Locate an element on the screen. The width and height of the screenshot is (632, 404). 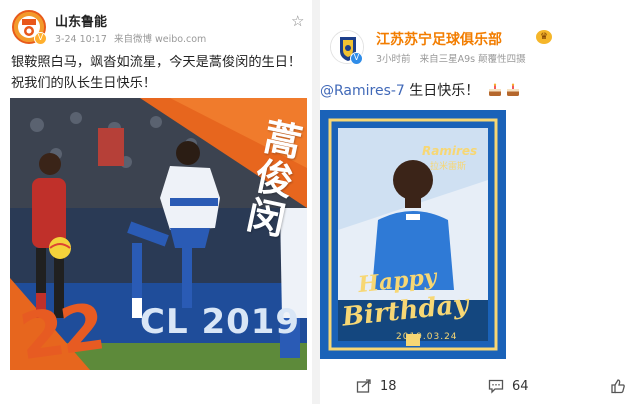
like-button is located at coordinates (621, 386).